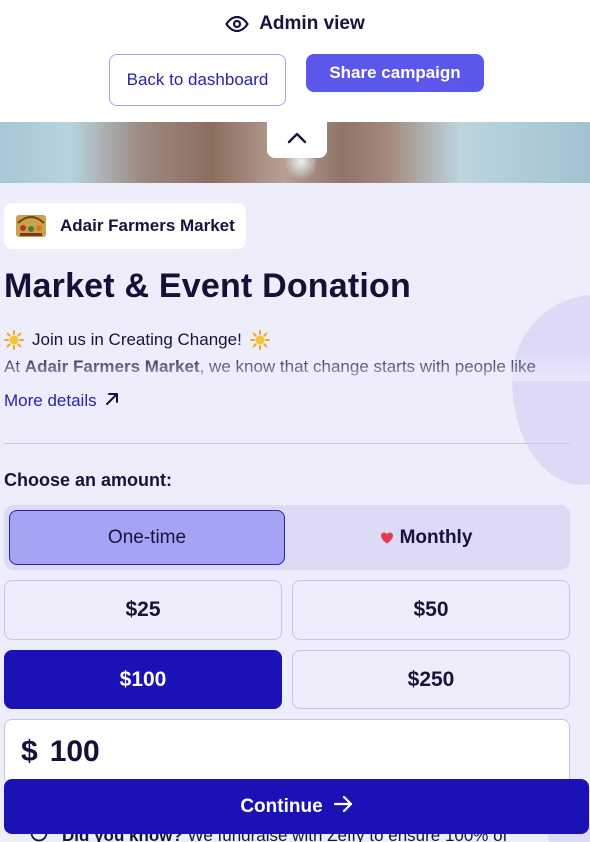 The height and width of the screenshot is (842, 590). I want to click on one-time-option: One-time, so click(147, 537).